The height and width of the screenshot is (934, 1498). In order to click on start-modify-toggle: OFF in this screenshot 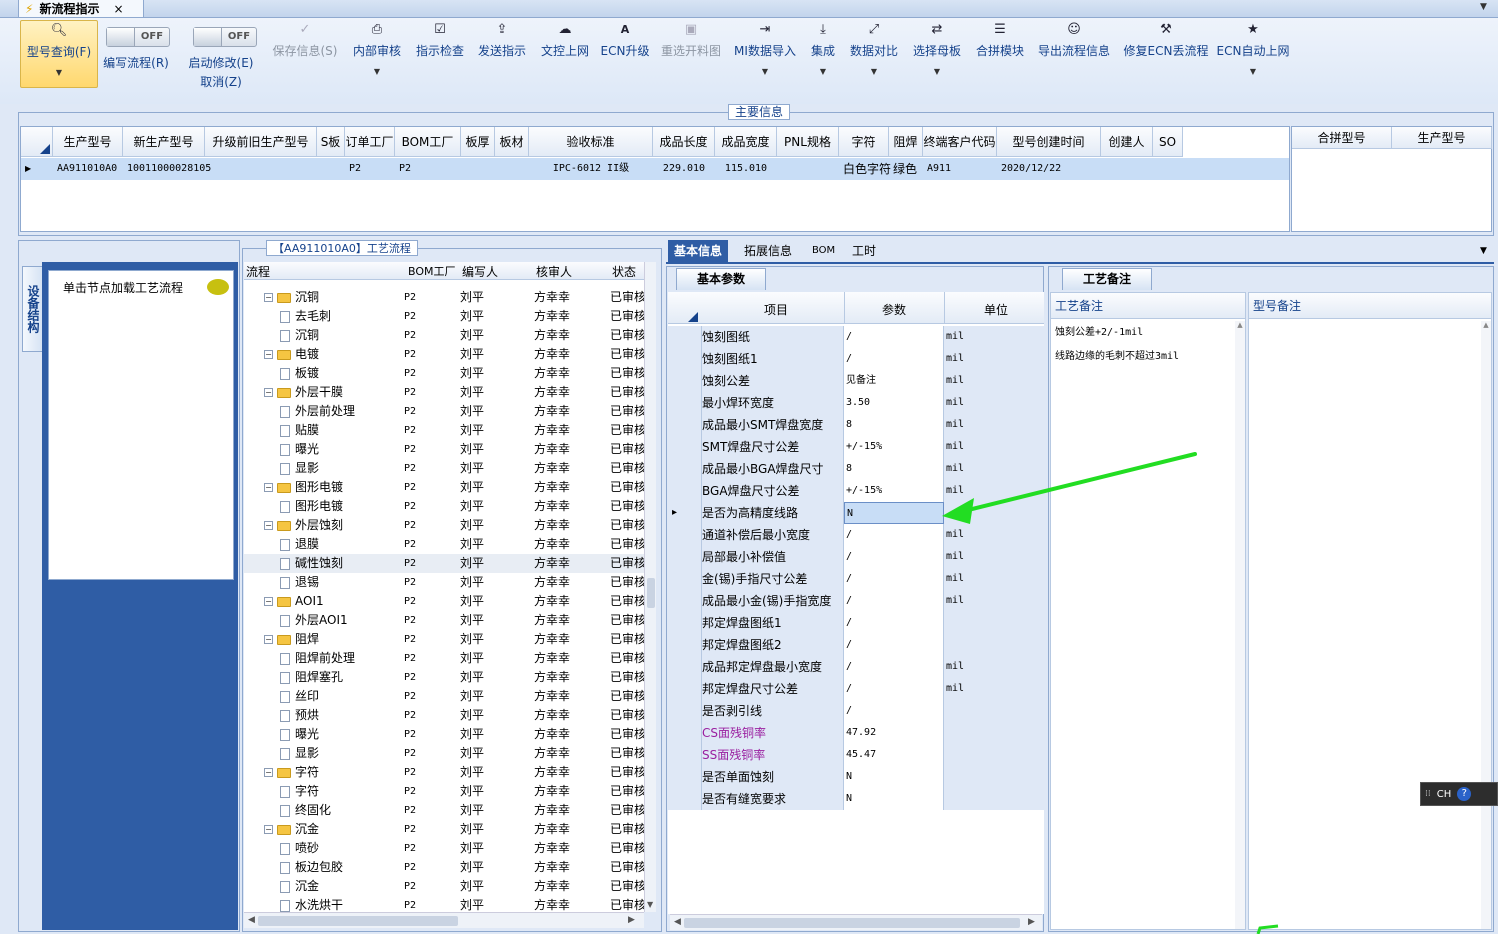, I will do `click(225, 37)`.